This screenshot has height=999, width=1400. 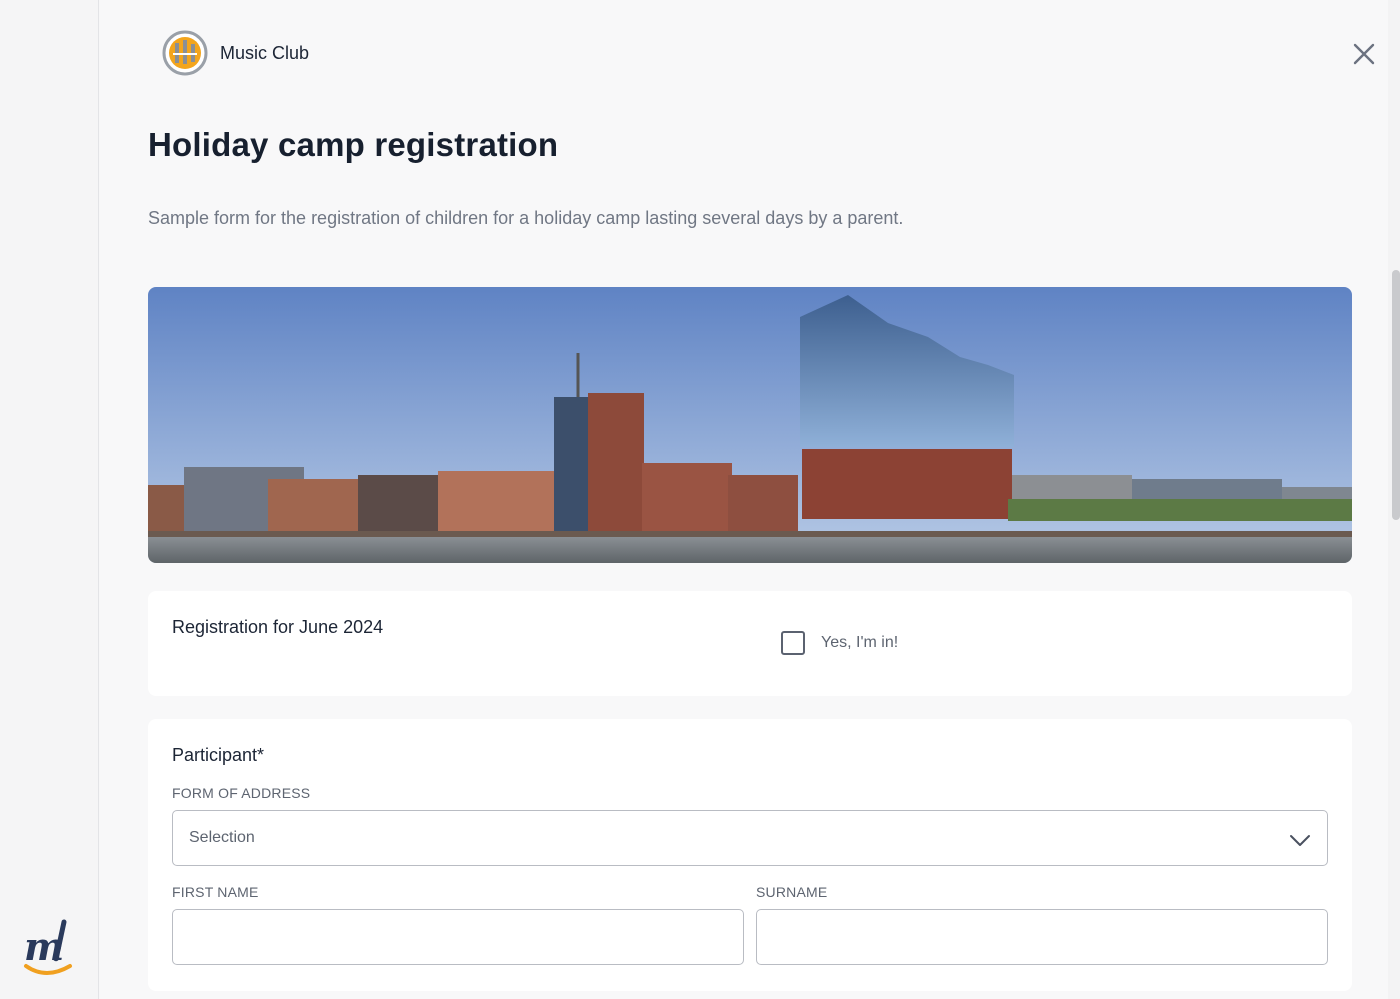 I want to click on registration-card: Registration for June 2024 Yes, I'm in!, so click(x=750, y=643).